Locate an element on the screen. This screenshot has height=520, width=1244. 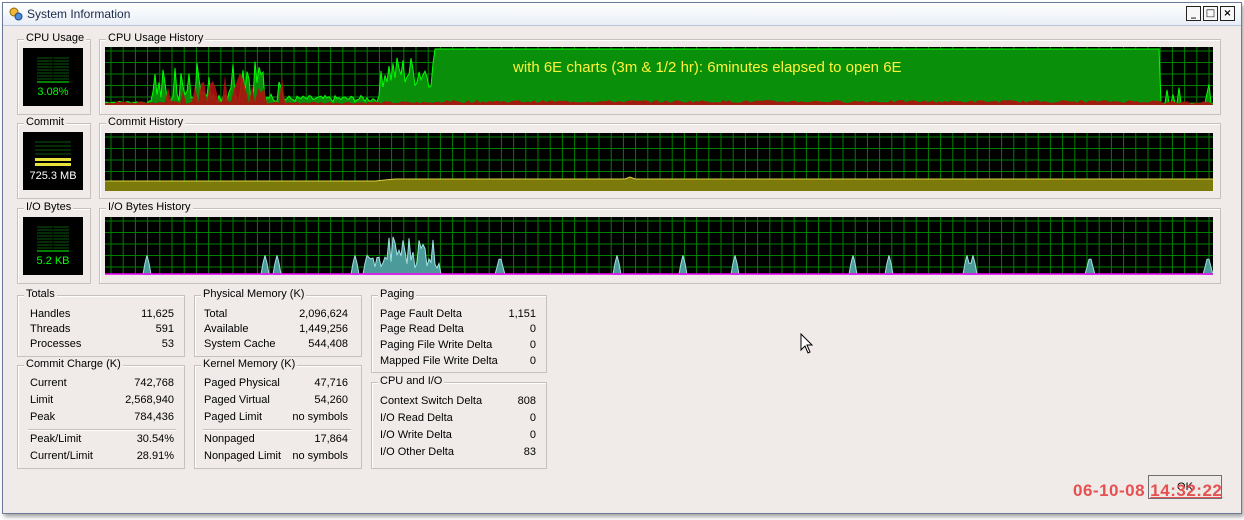
commit-history-label: Commit History is located at coordinates (146, 122).